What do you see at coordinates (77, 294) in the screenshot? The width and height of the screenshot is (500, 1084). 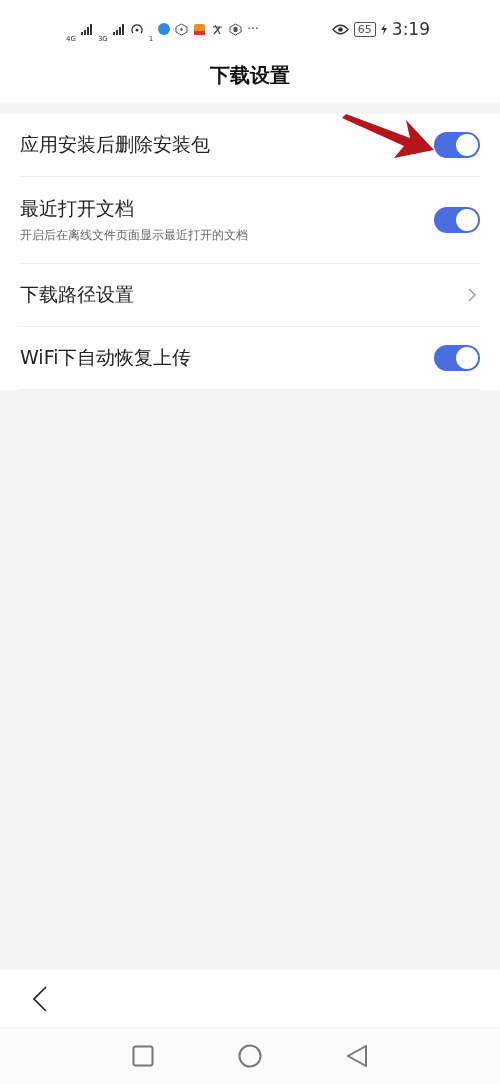 I see `setting-label: 下载路径设置` at bounding box center [77, 294].